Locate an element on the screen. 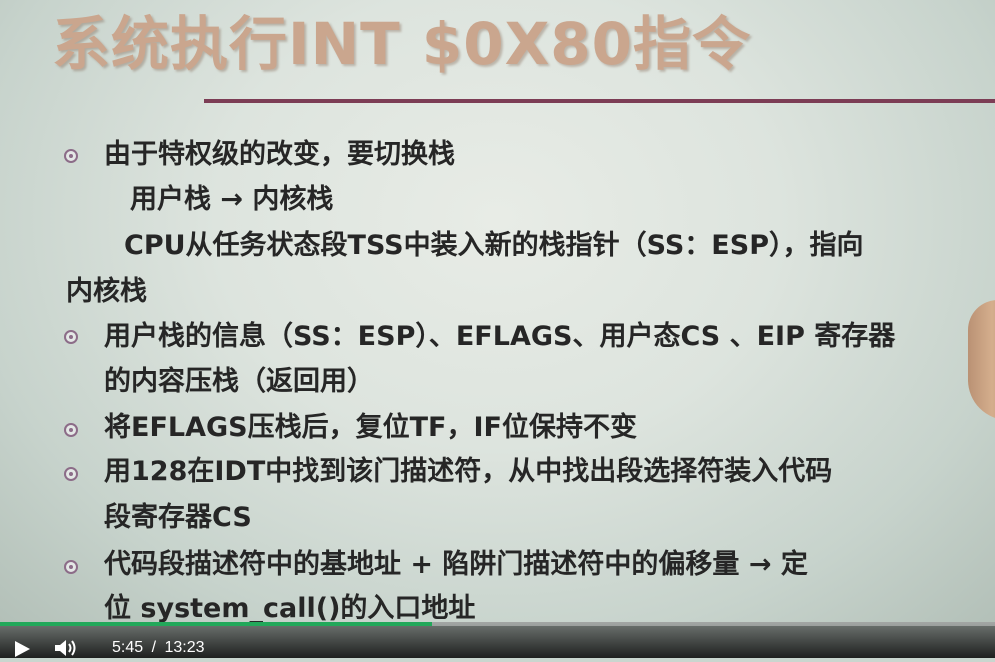  time-display: 5:45 / 13:23 is located at coordinates (158, 648).